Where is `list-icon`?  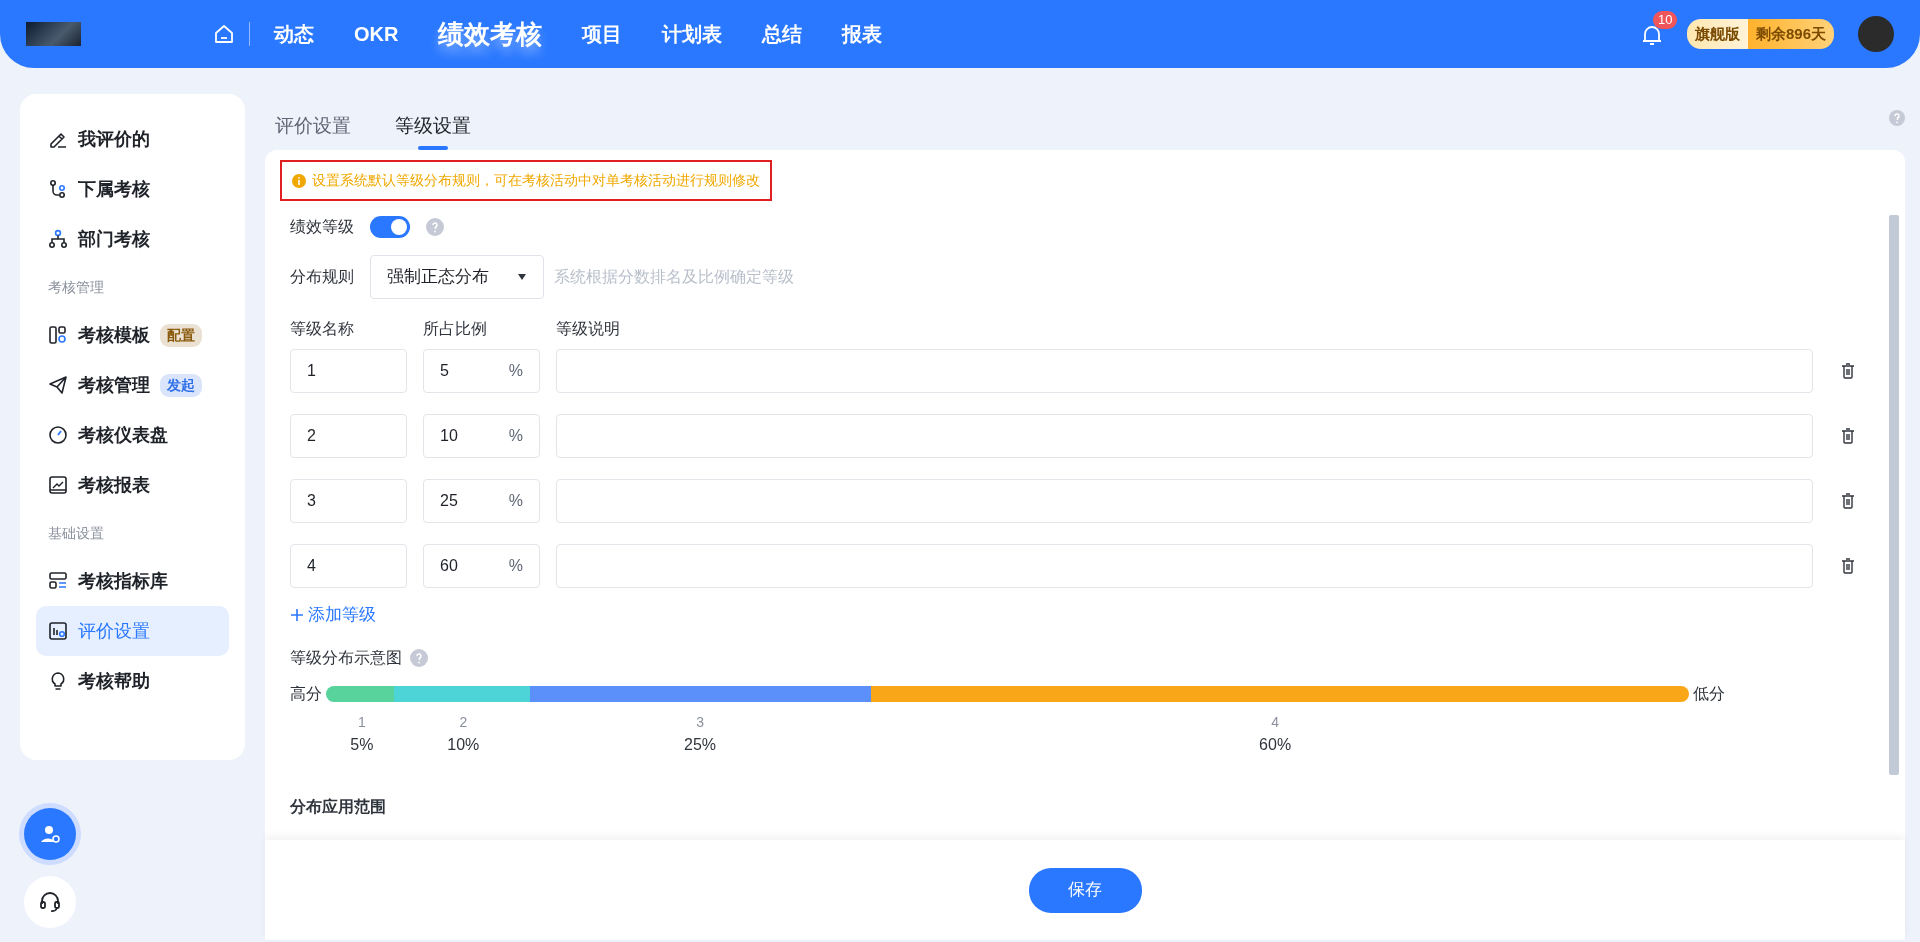 list-icon is located at coordinates (58, 581).